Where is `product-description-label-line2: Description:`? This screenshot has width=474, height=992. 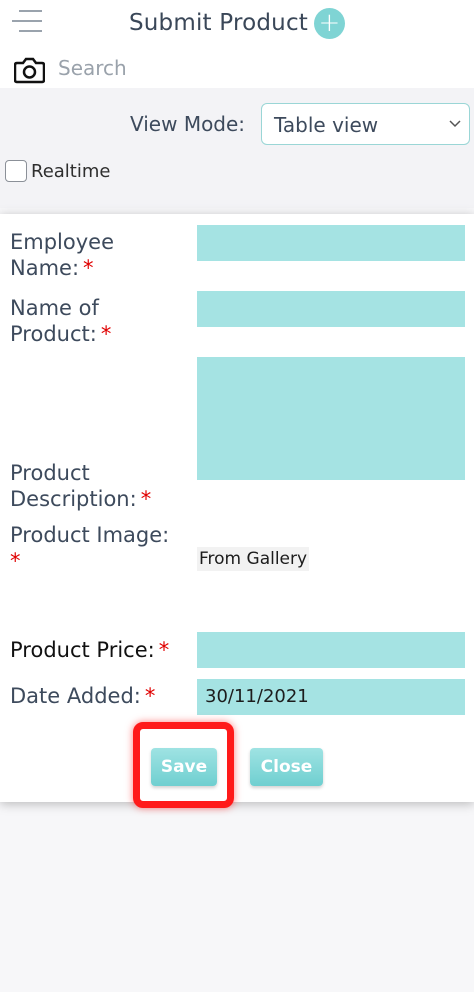
product-description-label-line2: Description: is located at coordinates (73, 499).